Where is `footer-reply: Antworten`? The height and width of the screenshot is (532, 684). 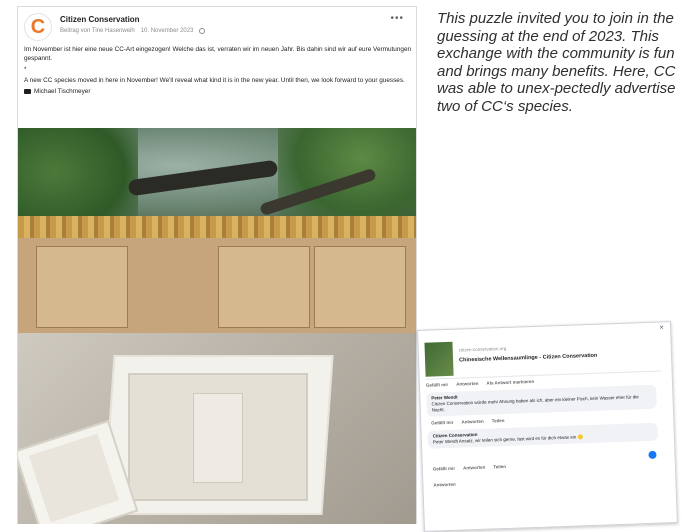 footer-reply: Antworten is located at coordinates (444, 485).